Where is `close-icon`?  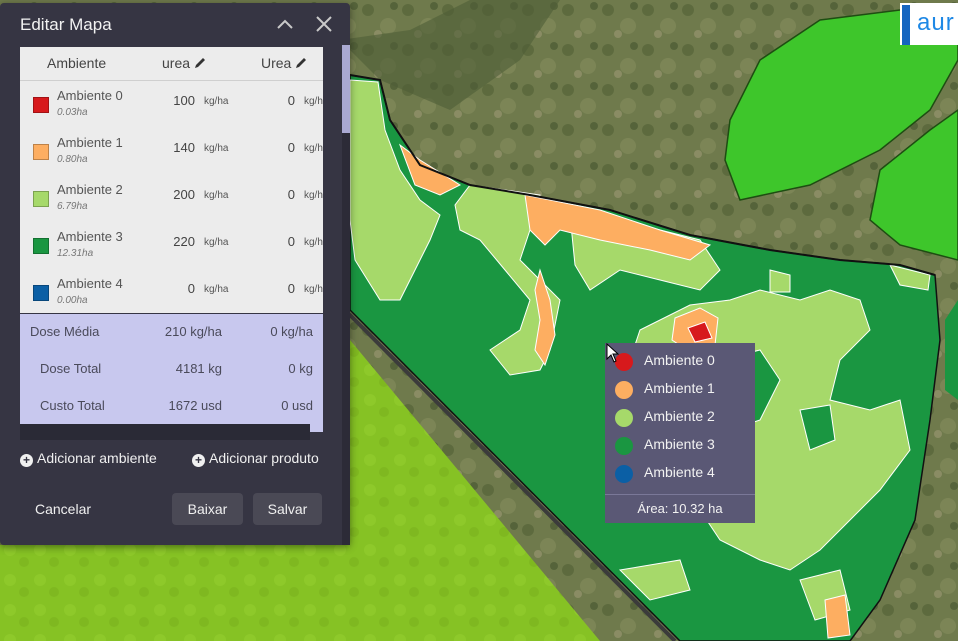 close-icon is located at coordinates (324, 24).